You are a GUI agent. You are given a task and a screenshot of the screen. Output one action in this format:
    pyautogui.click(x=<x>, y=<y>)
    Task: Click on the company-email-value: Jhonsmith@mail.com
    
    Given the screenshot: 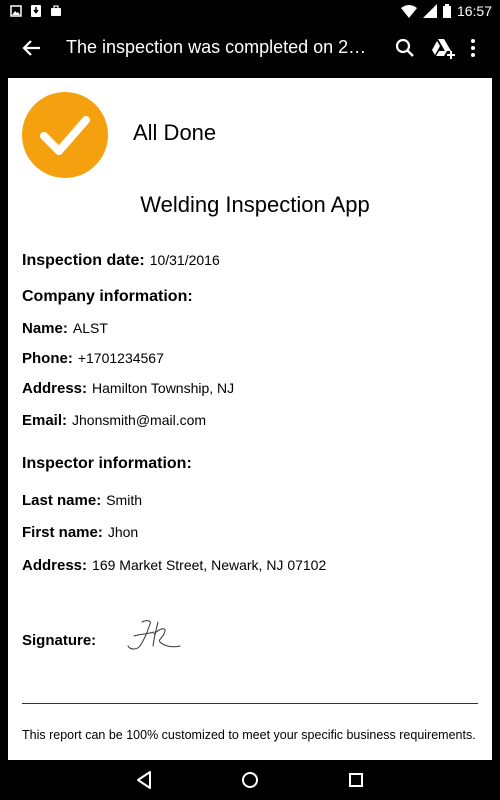 What is the action you would take?
    pyautogui.click(x=139, y=420)
    